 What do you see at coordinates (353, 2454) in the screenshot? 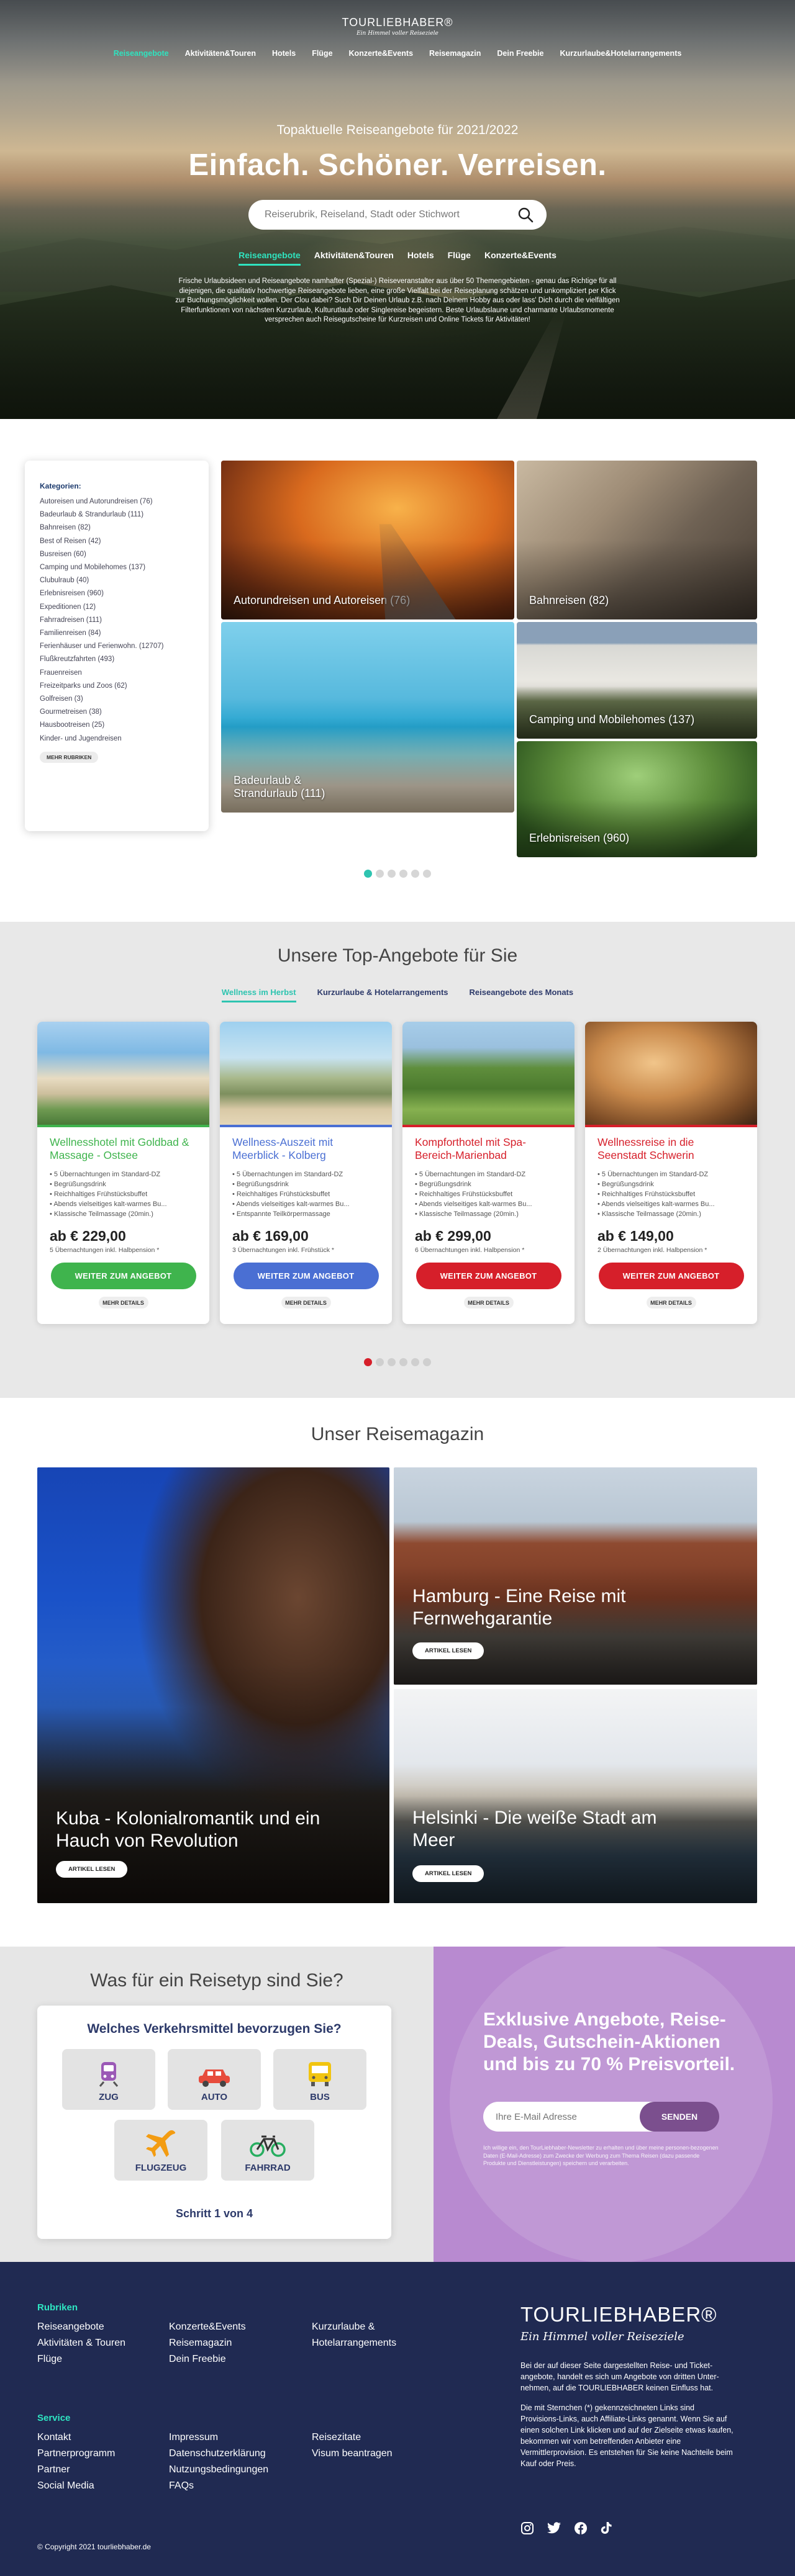
I see `footer-link: Visum beantragen` at bounding box center [353, 2454].